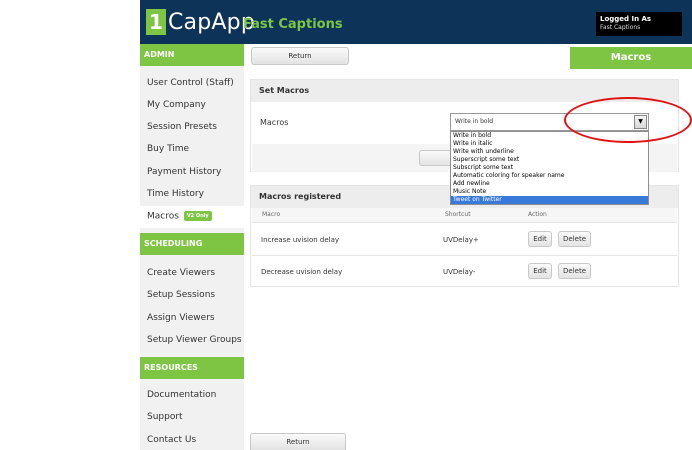 This screenshot has width=692, height=450. I want to click on sidebar-item-my-company: My Company, so click(176, 105).